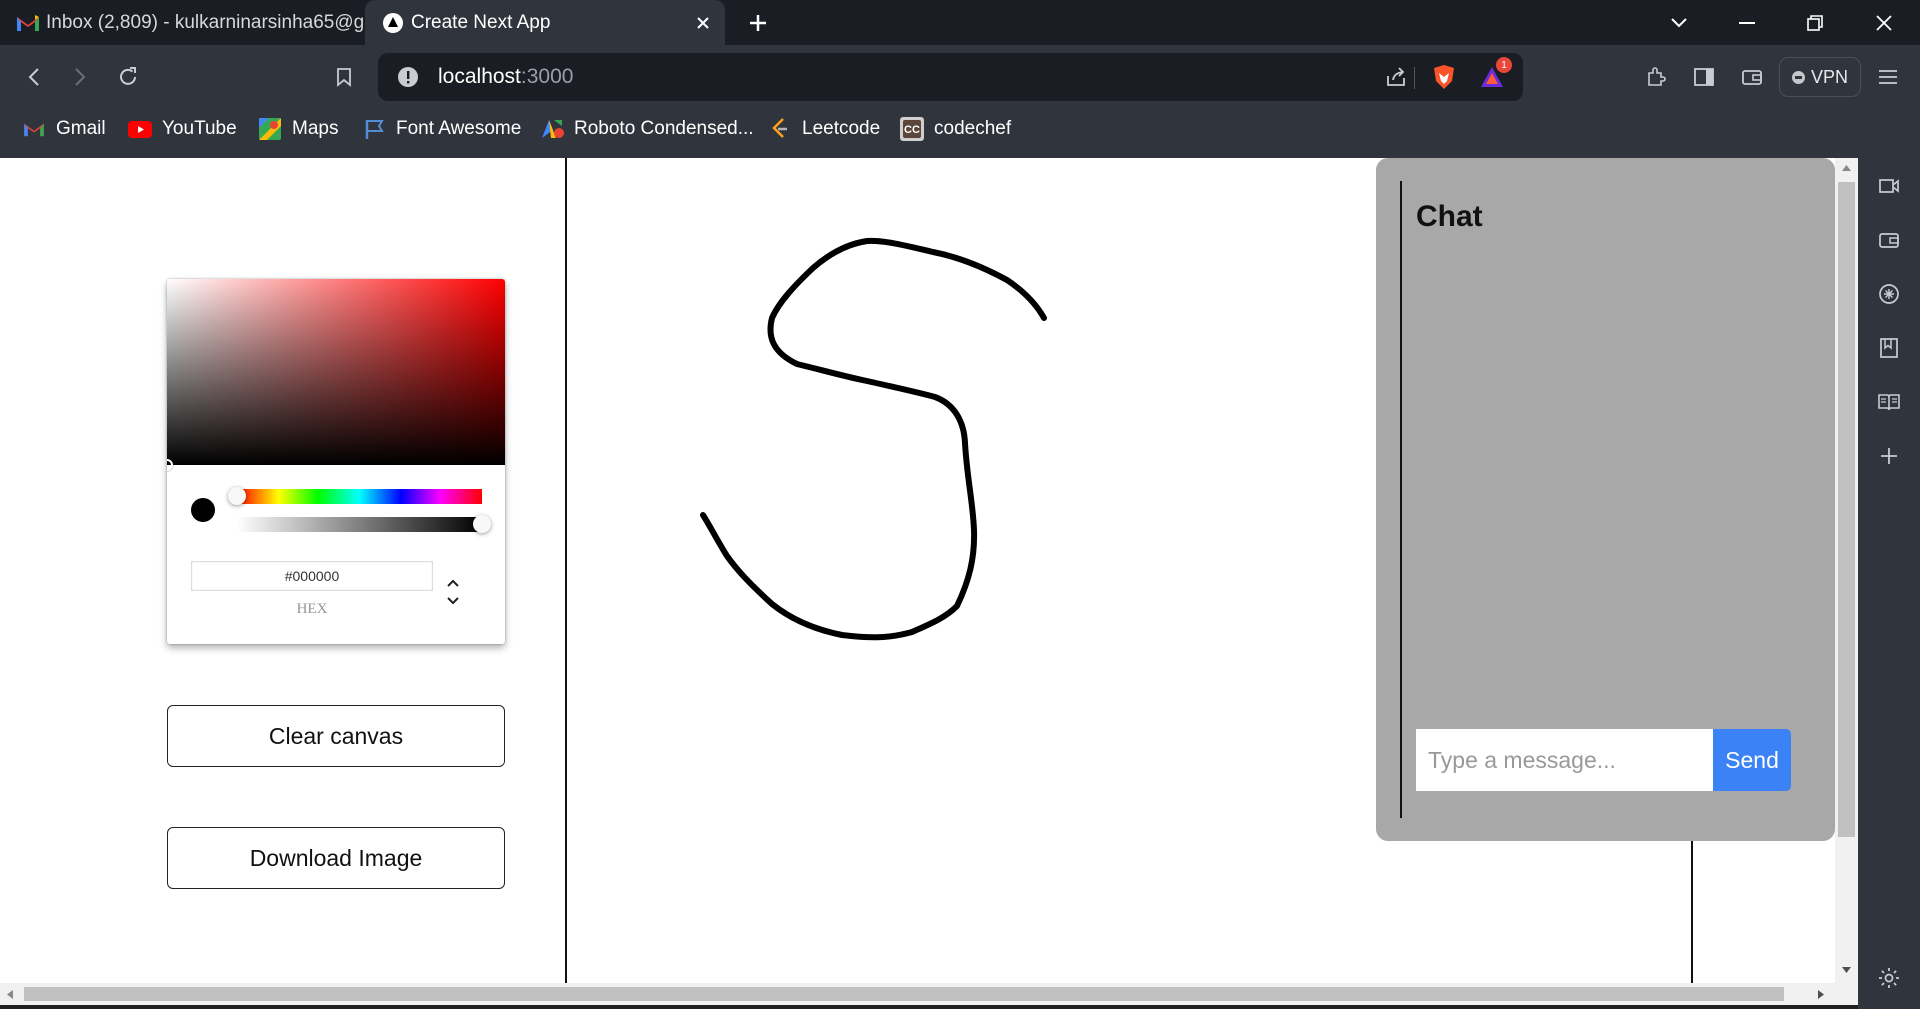 The width and height of the screenshot is (1920, 1009). What do you see at coordinates (459, 128) in the screenshot?
I see `bookmark-label: Font Awesome` at bounding box center [459, 128].